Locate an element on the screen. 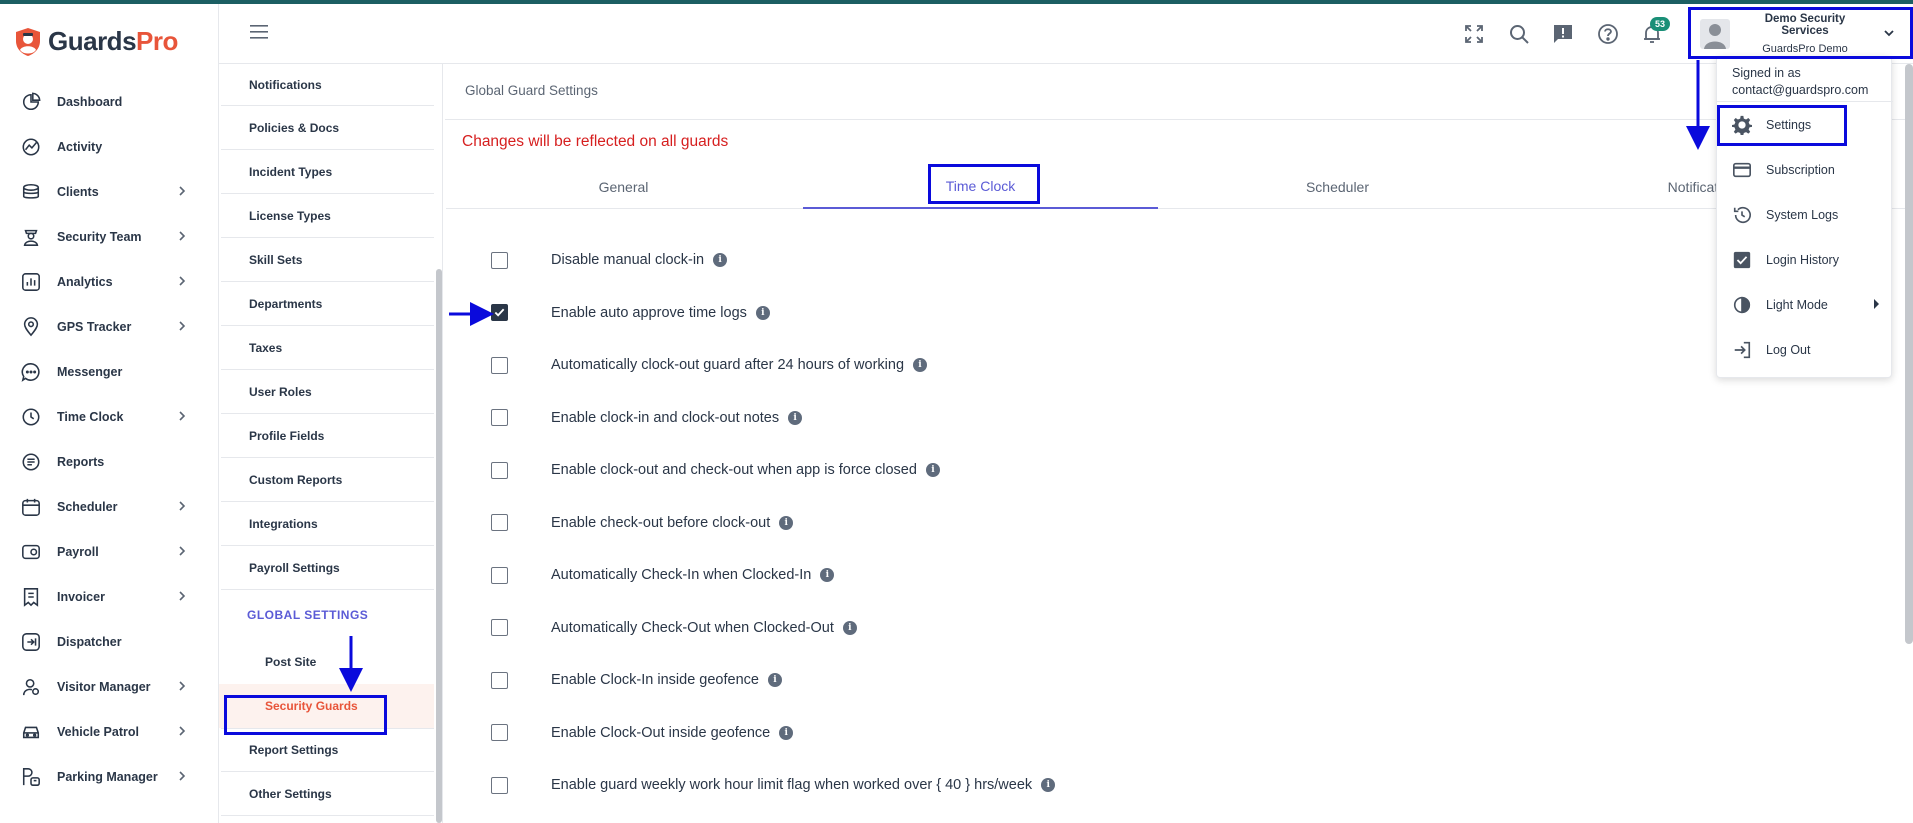 This screenshot has width=1913, height=823. settings-menu-user-roles: User Roles is located at coordinates (327, 392).